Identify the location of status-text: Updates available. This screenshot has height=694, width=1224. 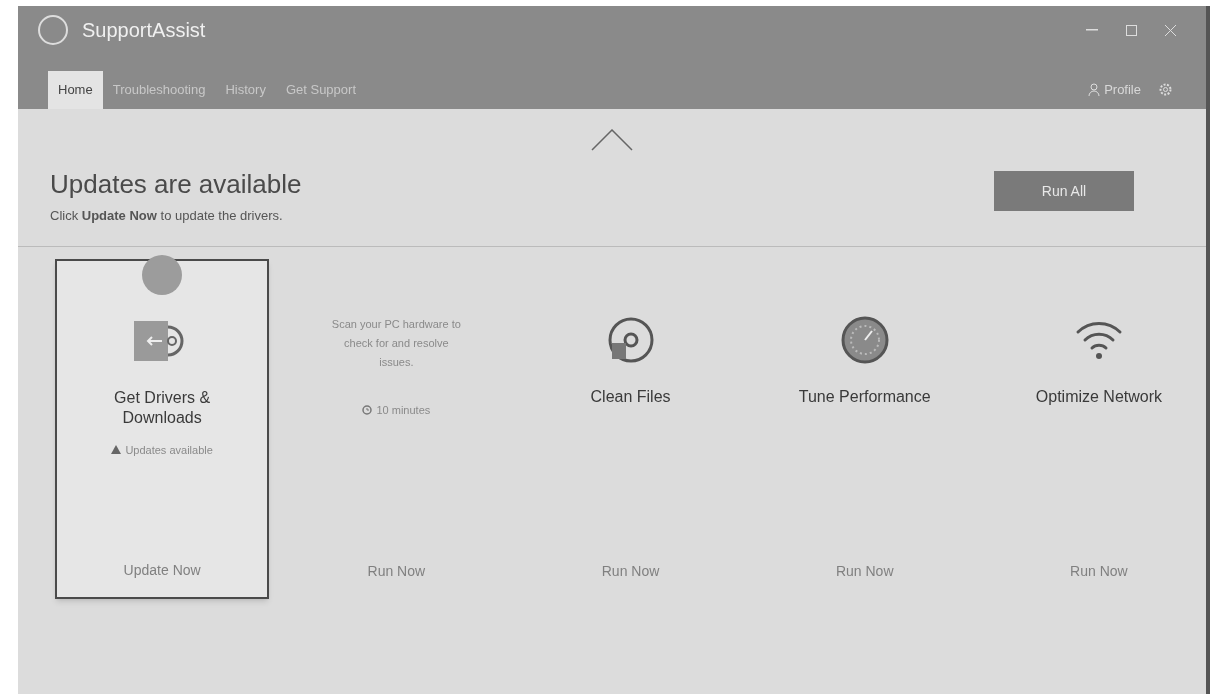
(169, 450).